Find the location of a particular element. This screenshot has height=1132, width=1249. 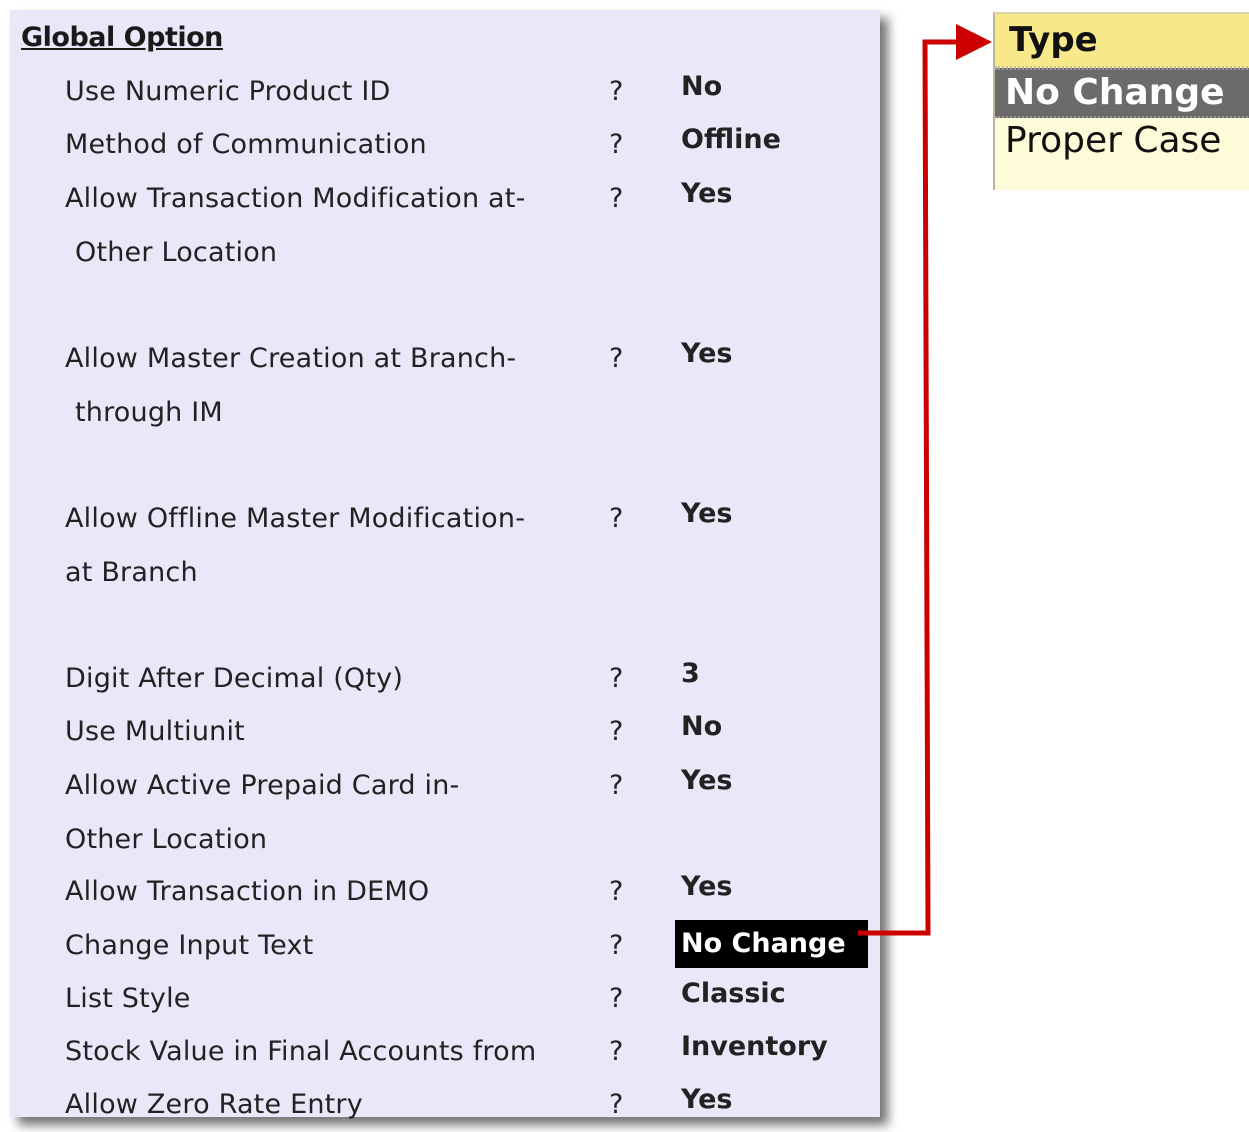

arrowhead-icon is located at coordinates (974, 42).